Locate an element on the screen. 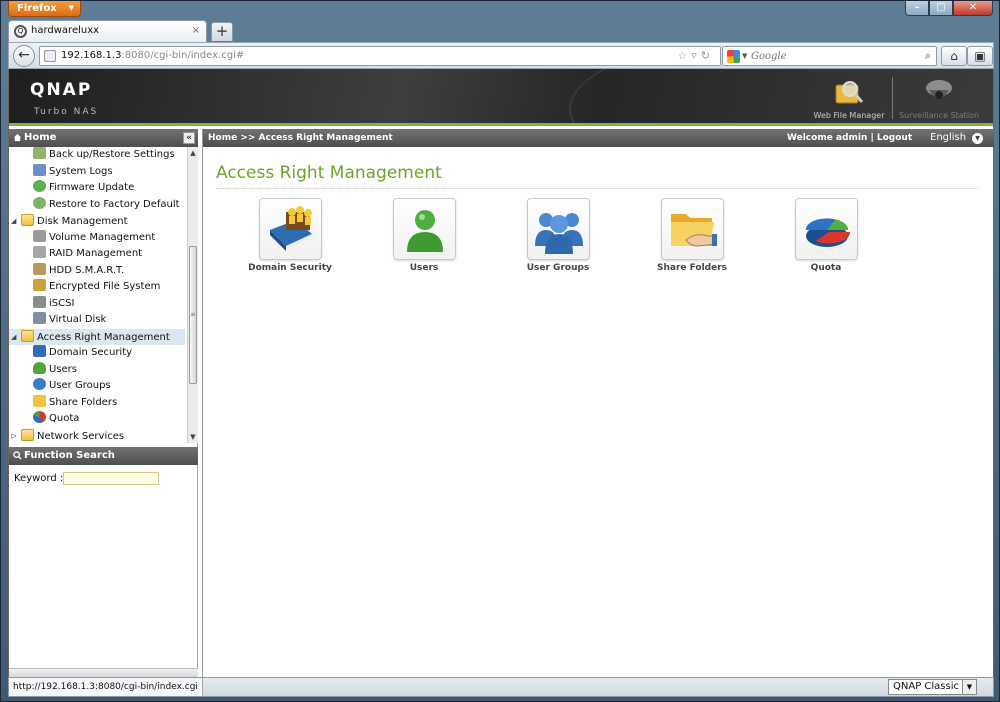  tree-item-label: Access Right Management is located at coordinates (103, 337).